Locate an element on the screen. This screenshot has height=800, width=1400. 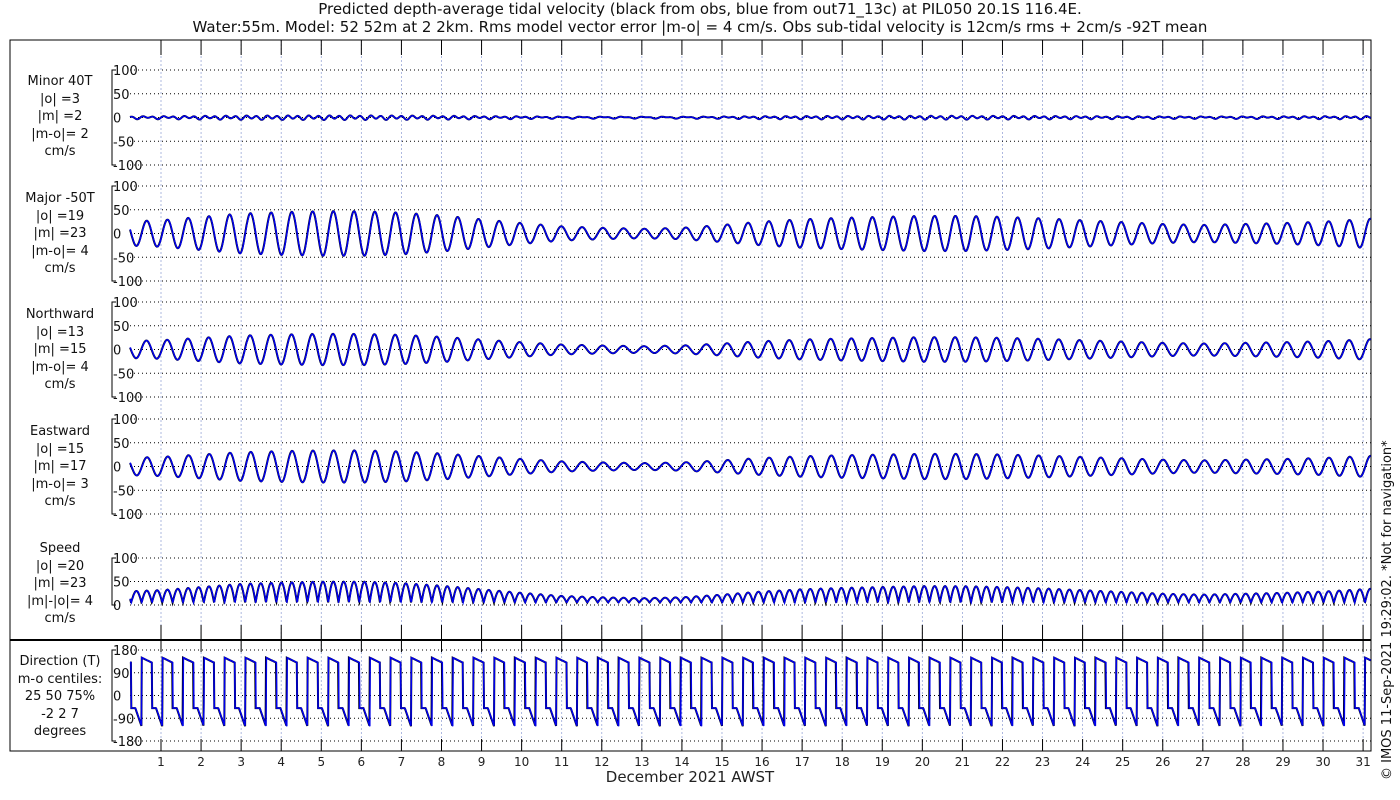
label-line: Eastward is located at coordinates (60, 431).